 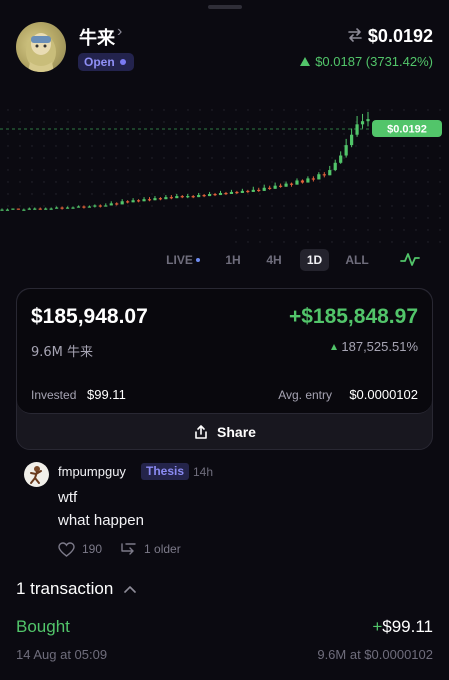 What do you see at coordinates (76, 589) in the screenshot?
I see `transactions-header: 1 transaction` at bounding box center [76, 589].